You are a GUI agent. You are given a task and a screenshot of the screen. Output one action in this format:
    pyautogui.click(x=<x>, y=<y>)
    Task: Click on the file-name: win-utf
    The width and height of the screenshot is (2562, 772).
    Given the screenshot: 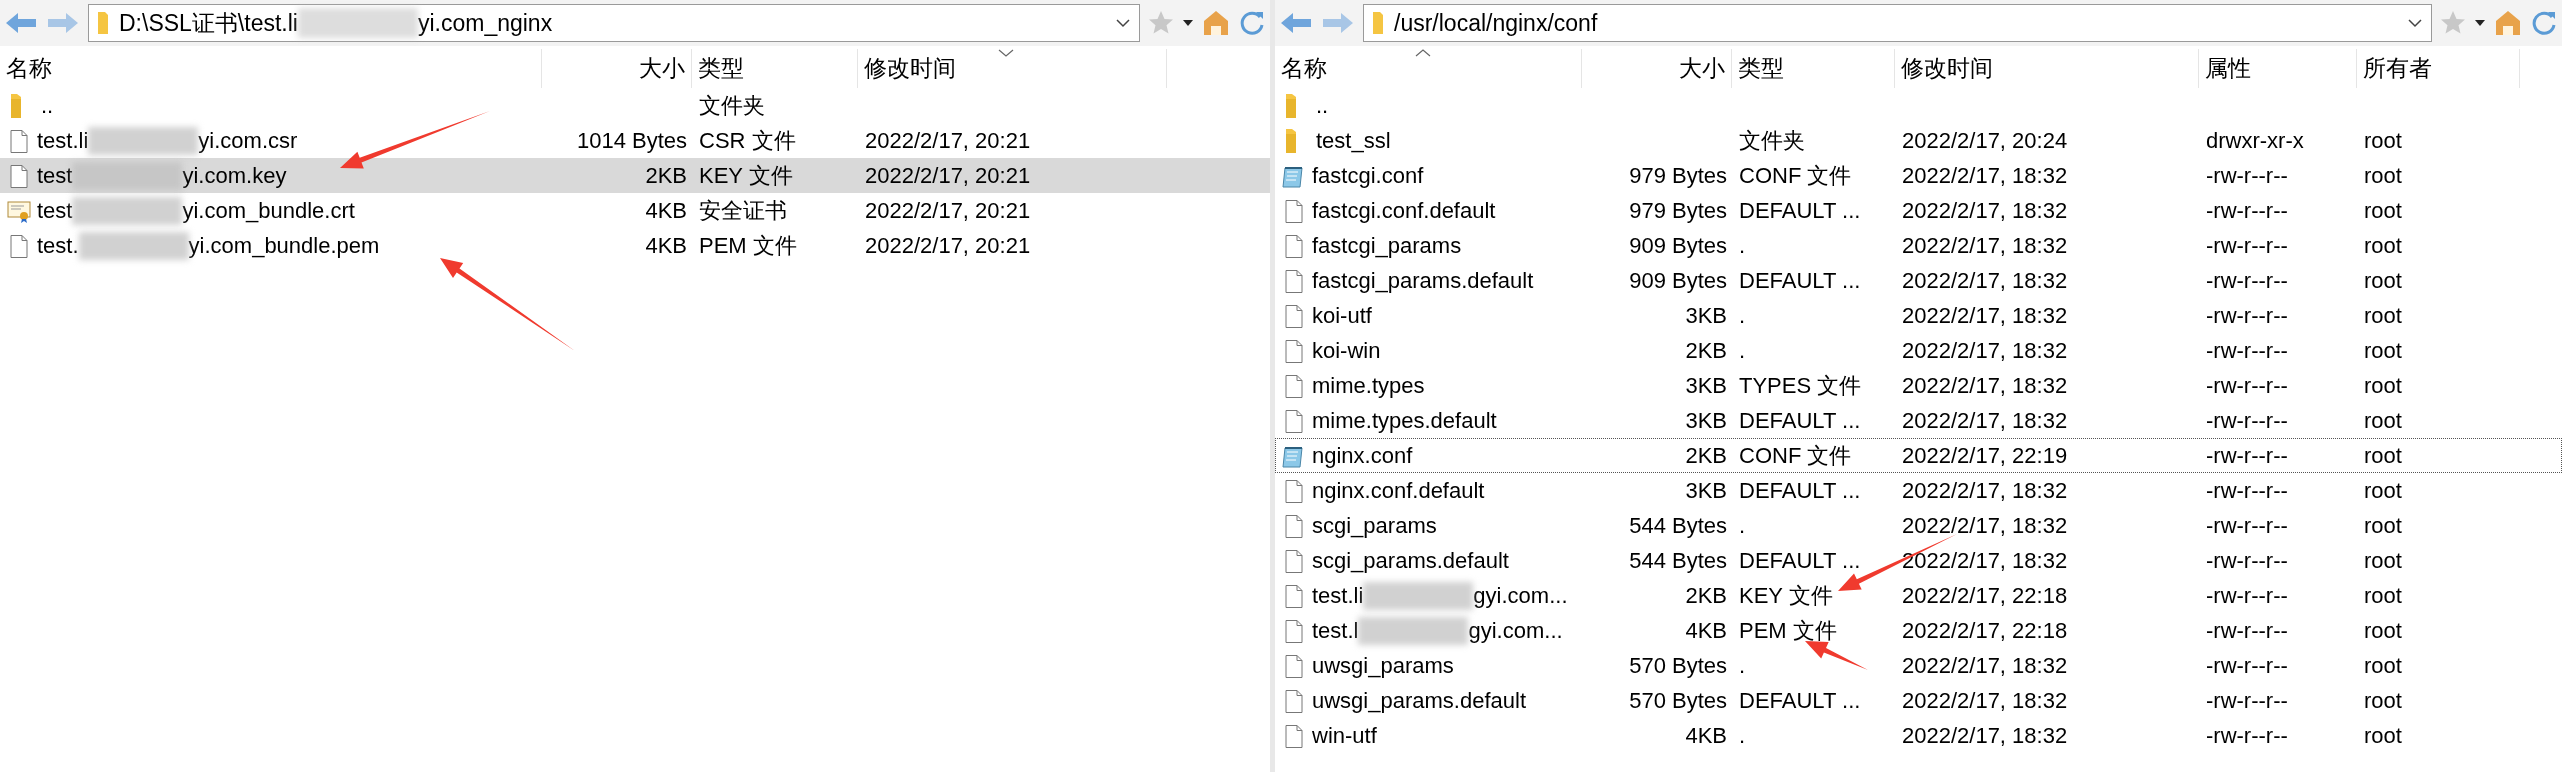 What is the action you would take?
    pyautogui.click(x=1344, y=735)
    